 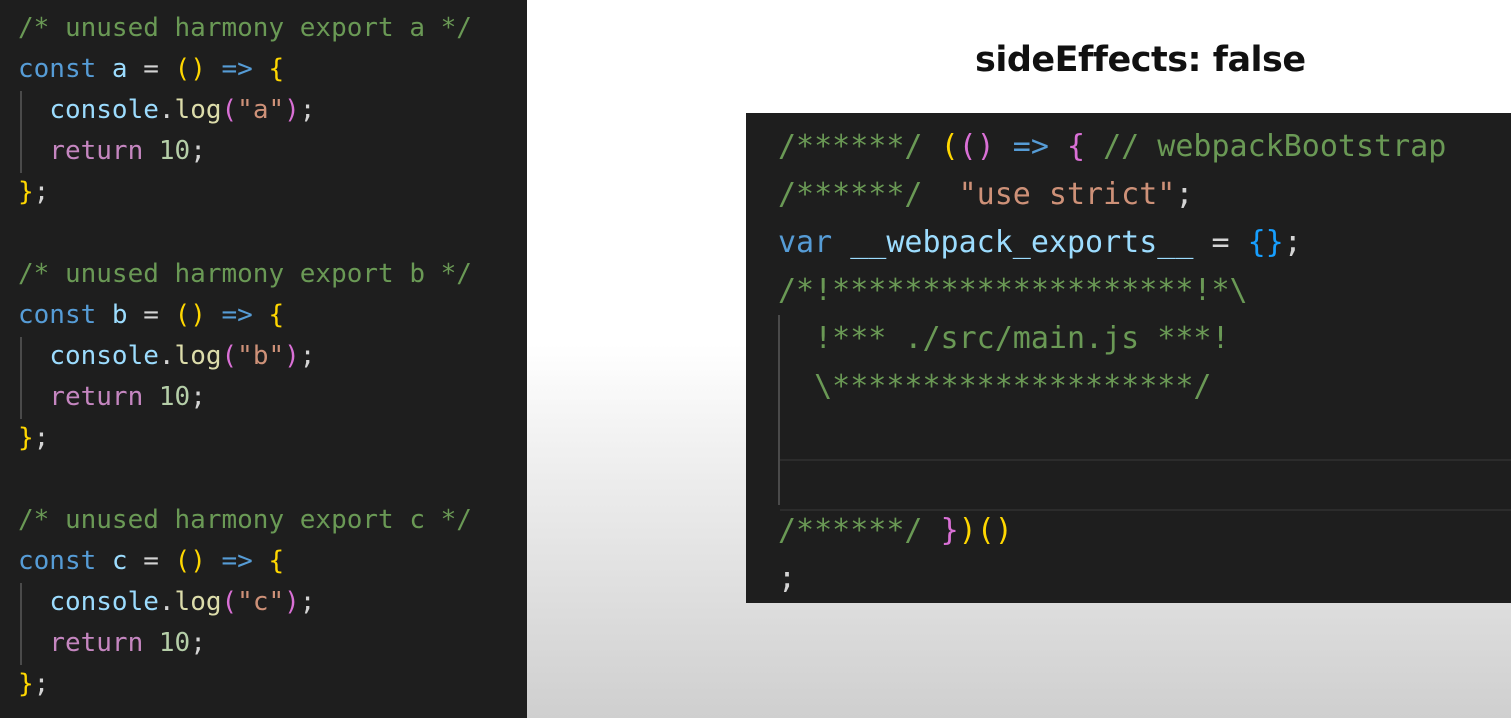 I want to click on code-line: /******/ (() => { // webpackBootstrap, so click(x=1112, y=147).